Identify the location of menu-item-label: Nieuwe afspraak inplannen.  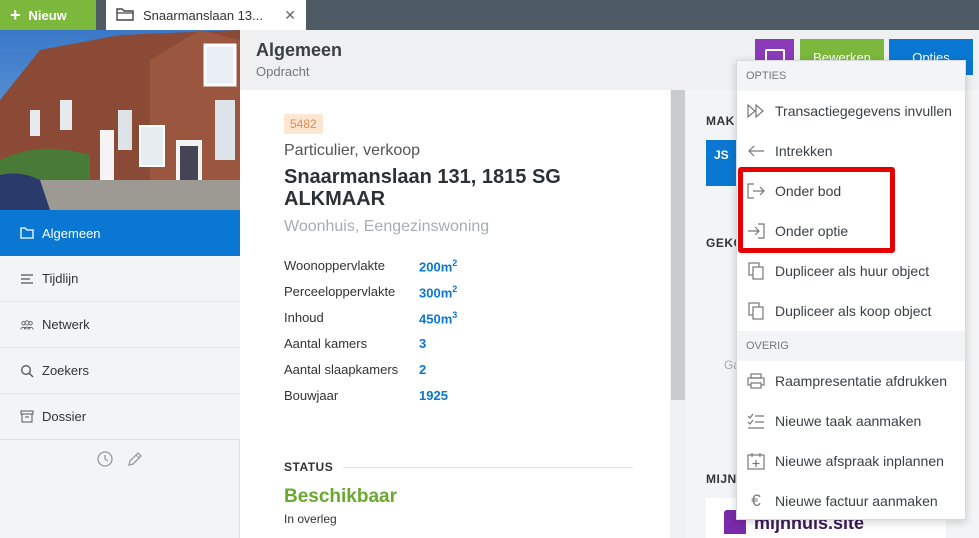
(859, 461).